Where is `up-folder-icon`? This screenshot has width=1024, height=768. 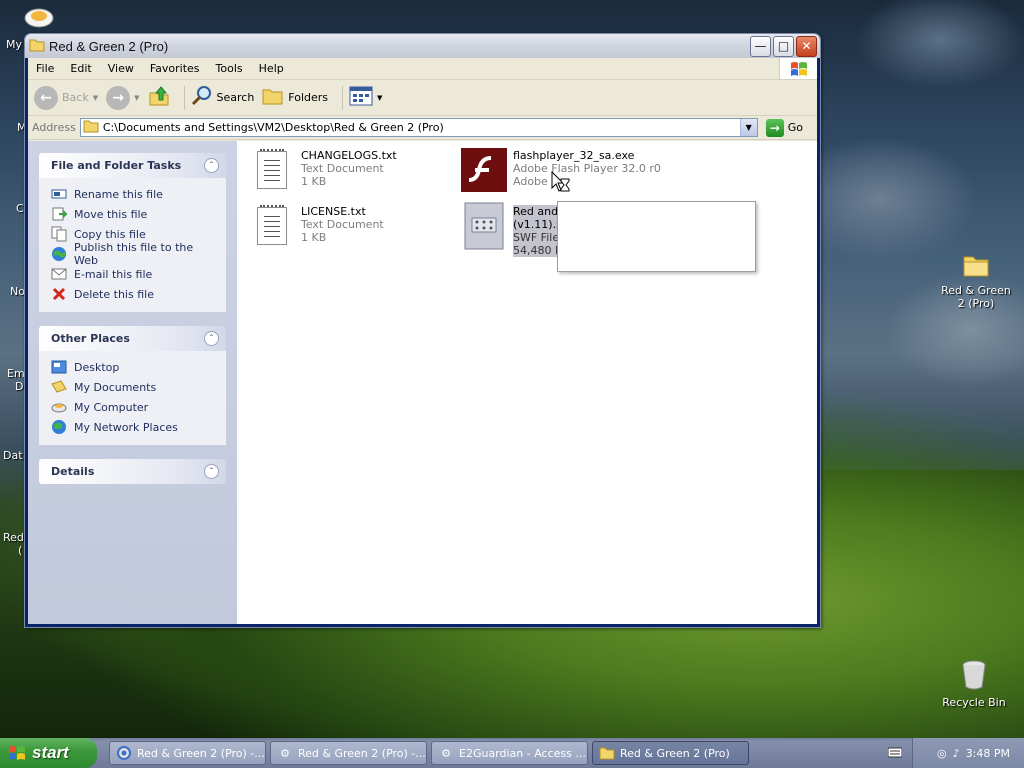 up-folder-icon is located at coordinates (159, 97).